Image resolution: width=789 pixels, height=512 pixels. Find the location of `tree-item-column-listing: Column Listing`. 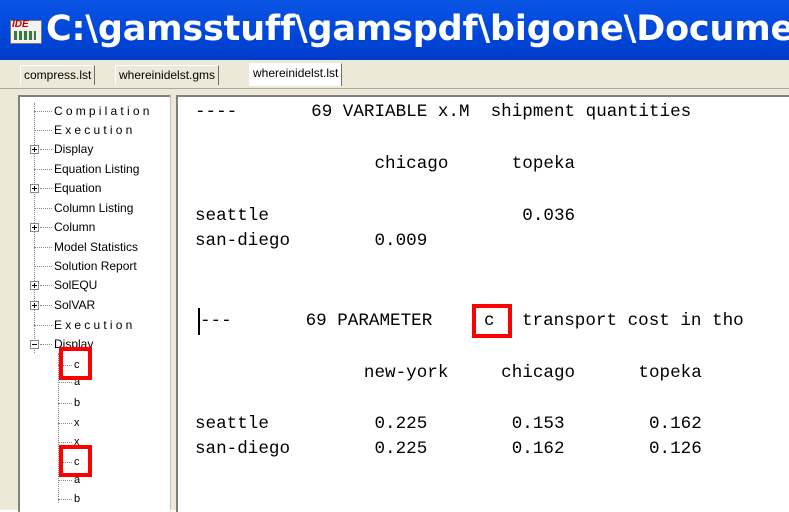

tree-item-column-listing: Column Listing is located at coordinates (93, 208).